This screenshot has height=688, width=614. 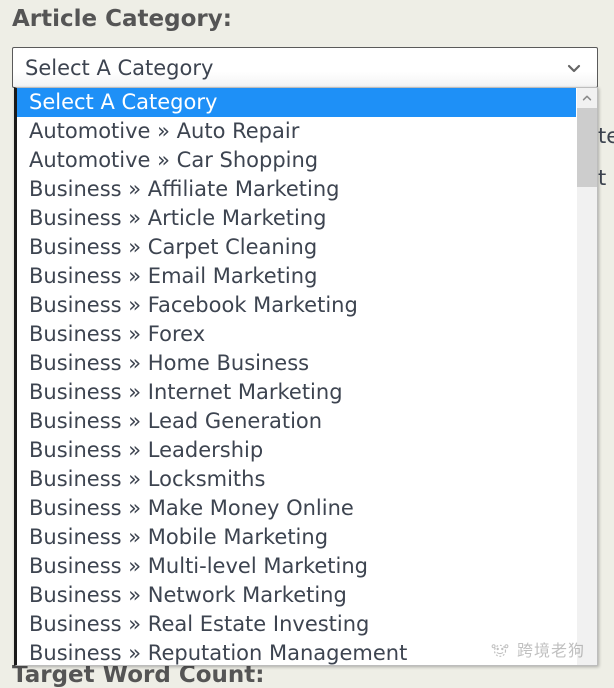 I want to click on page-title: Article Category:, so click(x=122, y=19).